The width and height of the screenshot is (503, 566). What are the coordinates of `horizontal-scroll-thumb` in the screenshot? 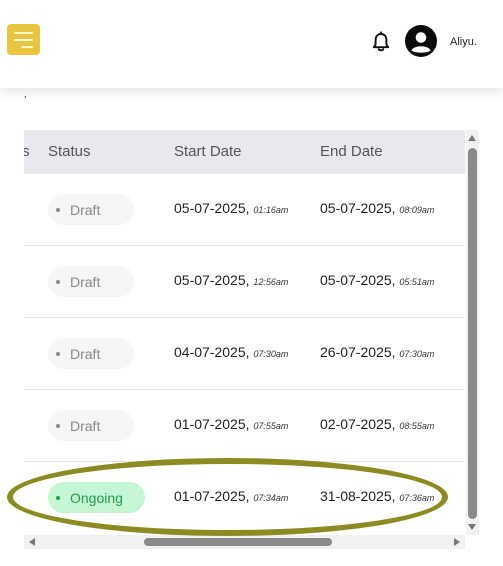 It's located at (238, 542).